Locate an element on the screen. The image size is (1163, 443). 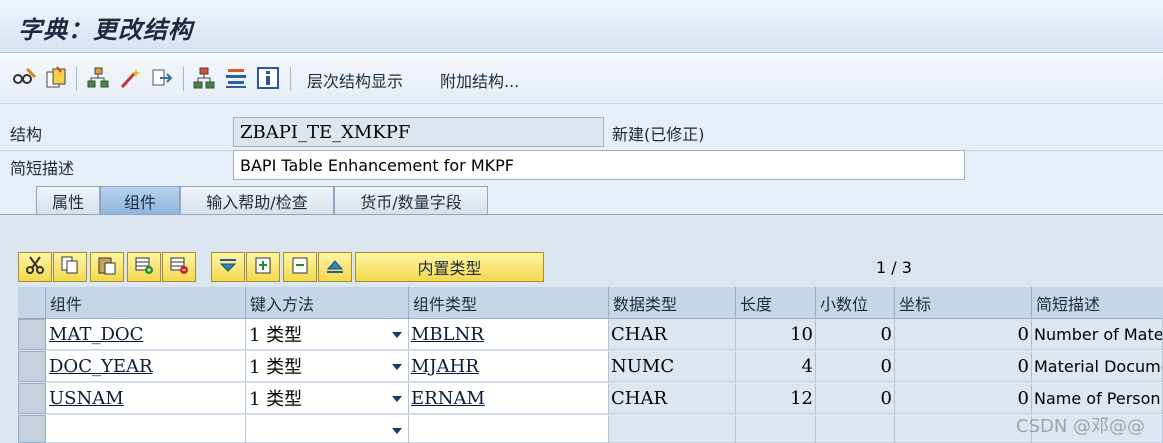
short-description-cell: Material Docume is located at coordinates (1097, 366).